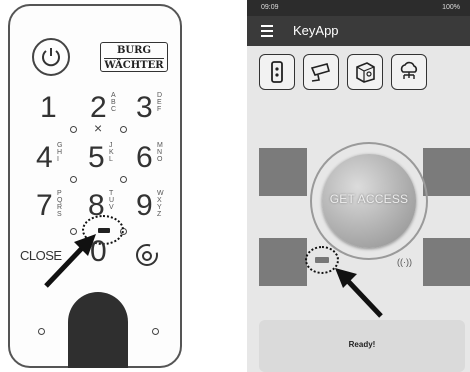  What do you see at coordinates (108, 158) in the screenshot?
I see `key-5: 5 J K L` at bounding box center [108, 158].